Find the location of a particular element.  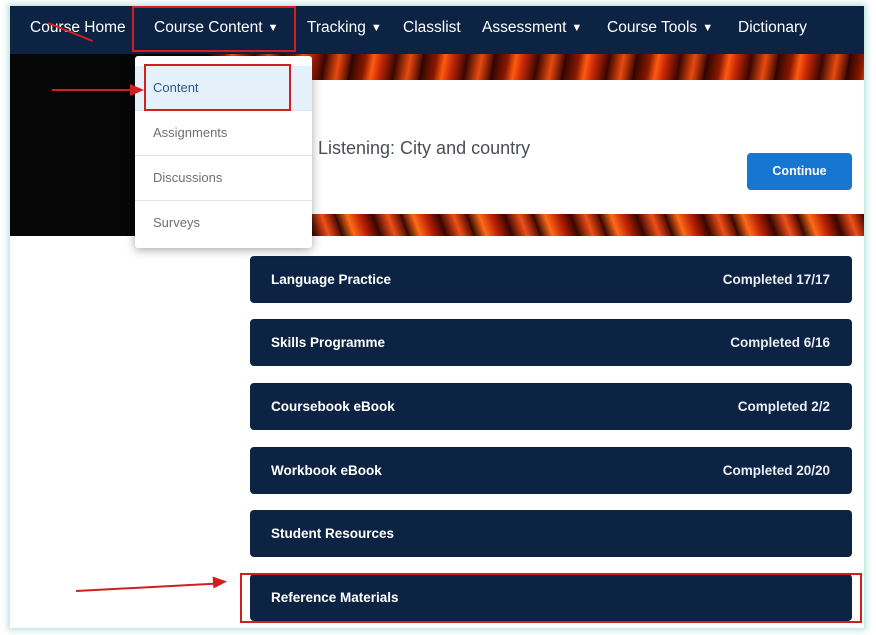

highlight-reference-materials is located at coordinates (551, 598).